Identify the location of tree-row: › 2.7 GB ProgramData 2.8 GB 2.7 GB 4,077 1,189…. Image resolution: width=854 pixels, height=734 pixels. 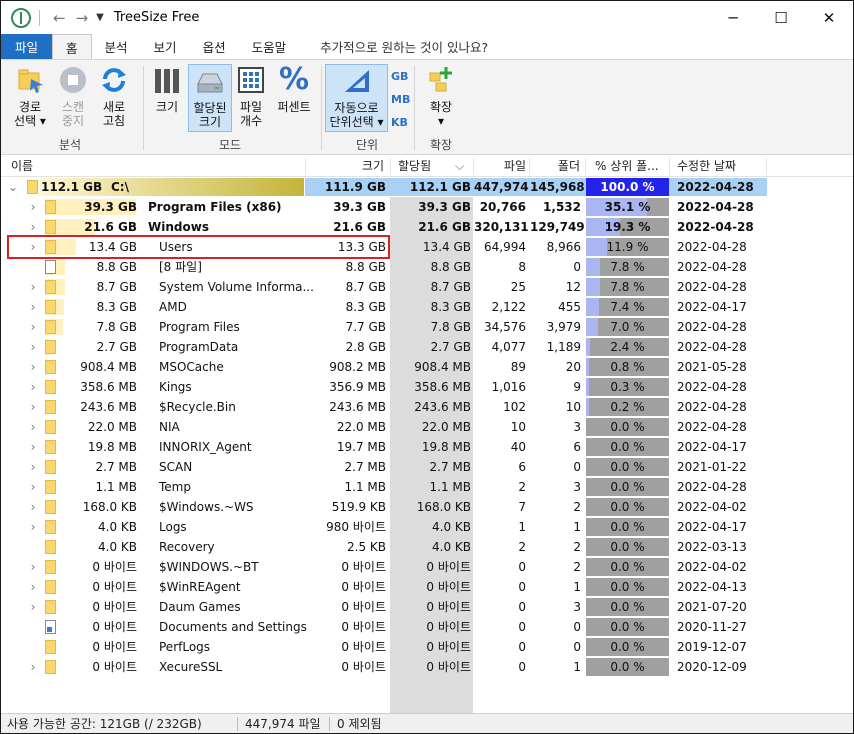
(427, 347).